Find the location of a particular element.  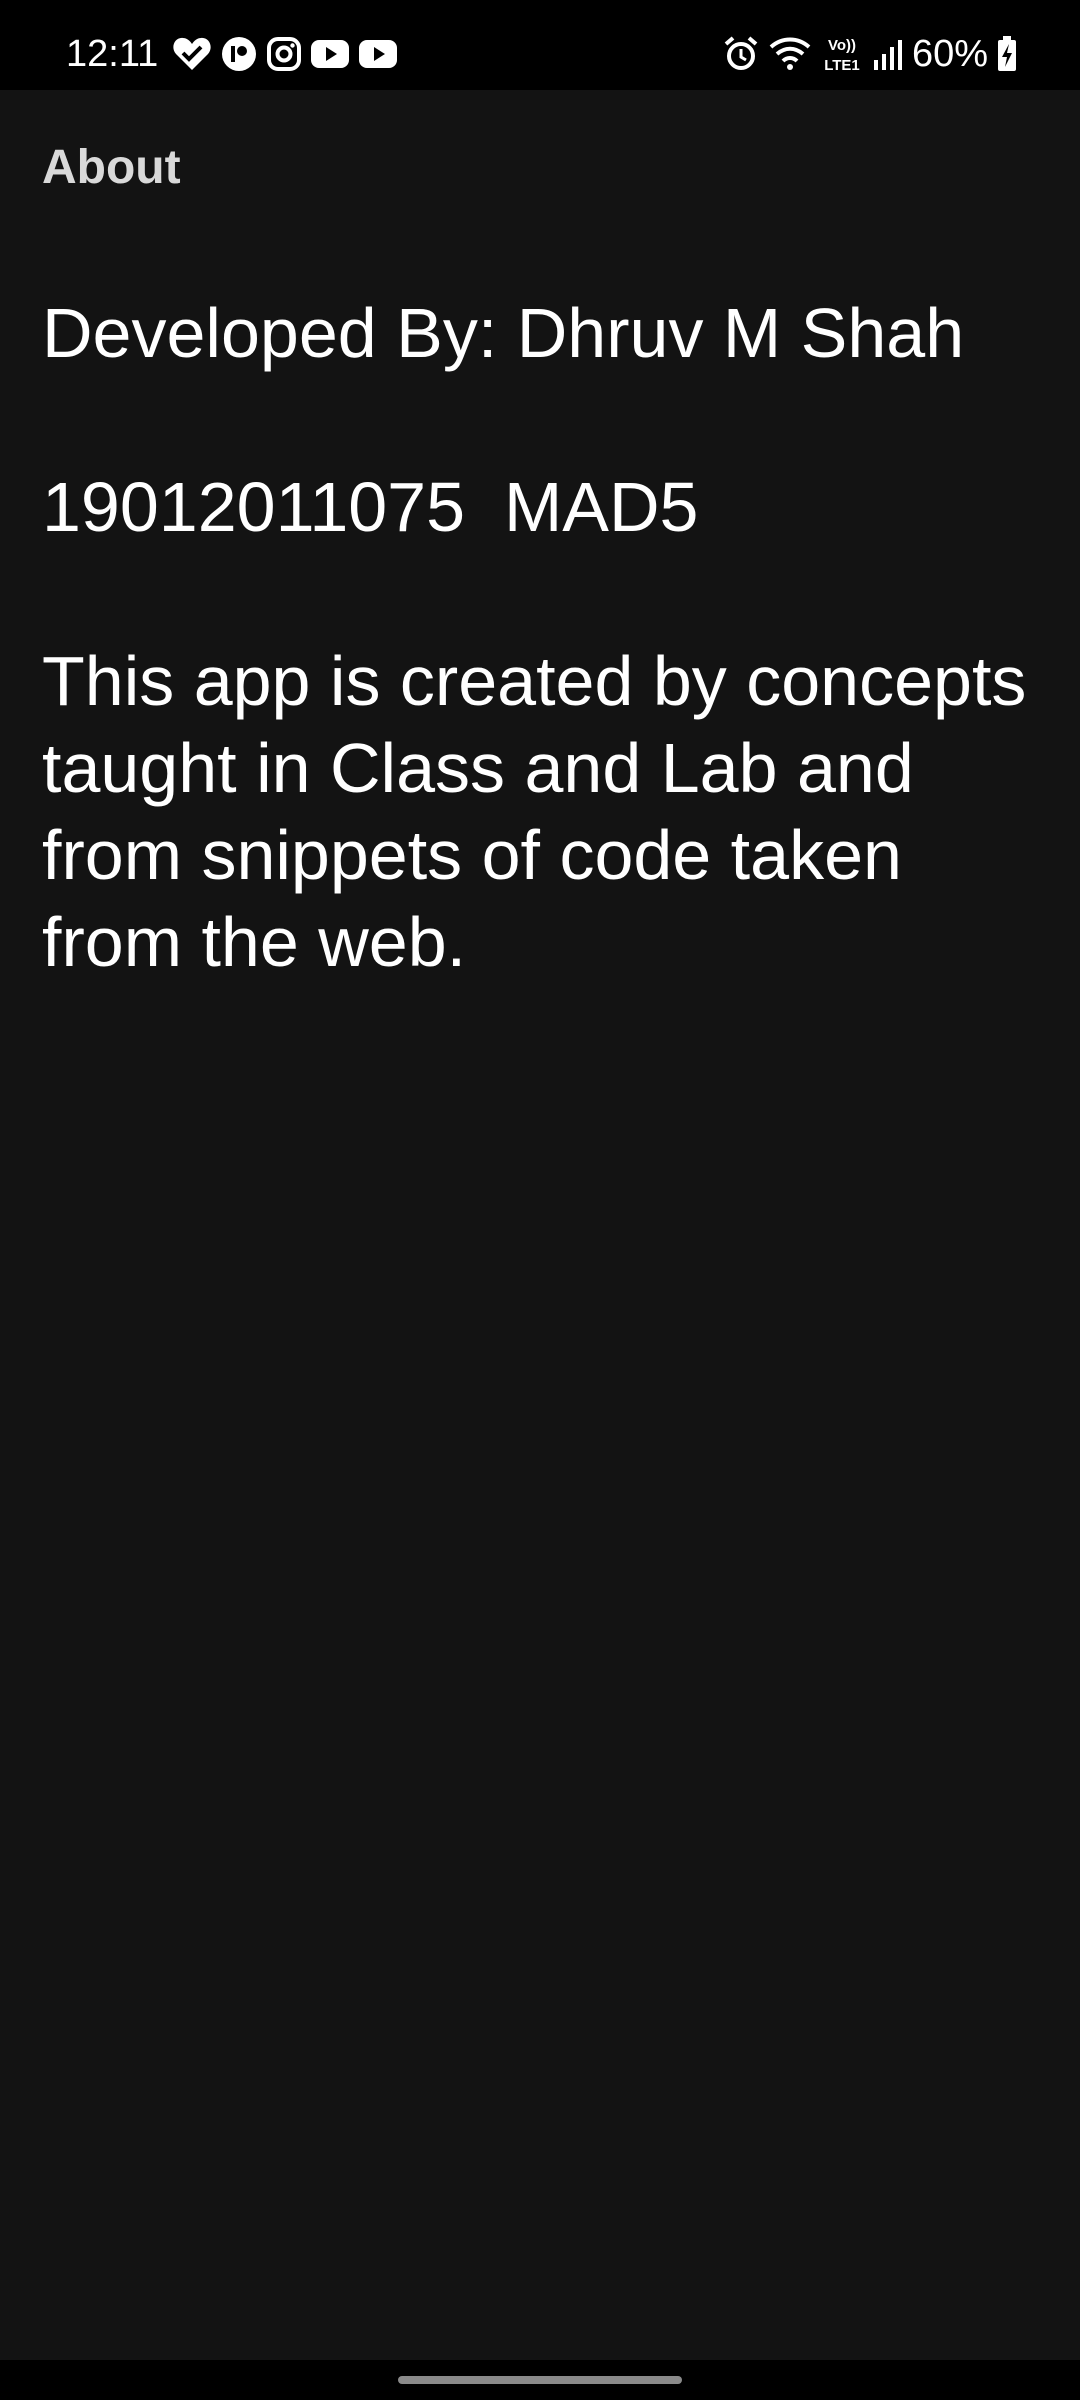

notification-icons is located at coordinates (285, 54).